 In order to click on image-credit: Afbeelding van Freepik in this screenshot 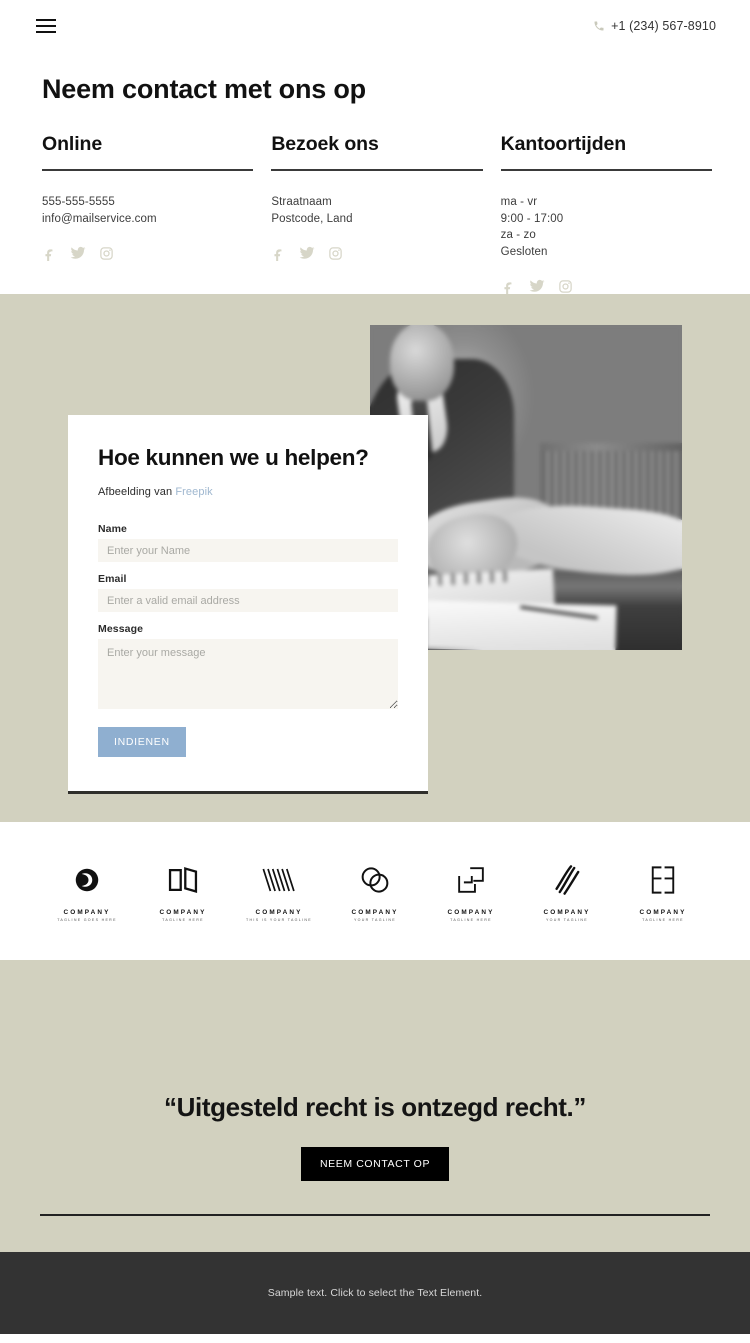, I will do `click(248, 492)`.